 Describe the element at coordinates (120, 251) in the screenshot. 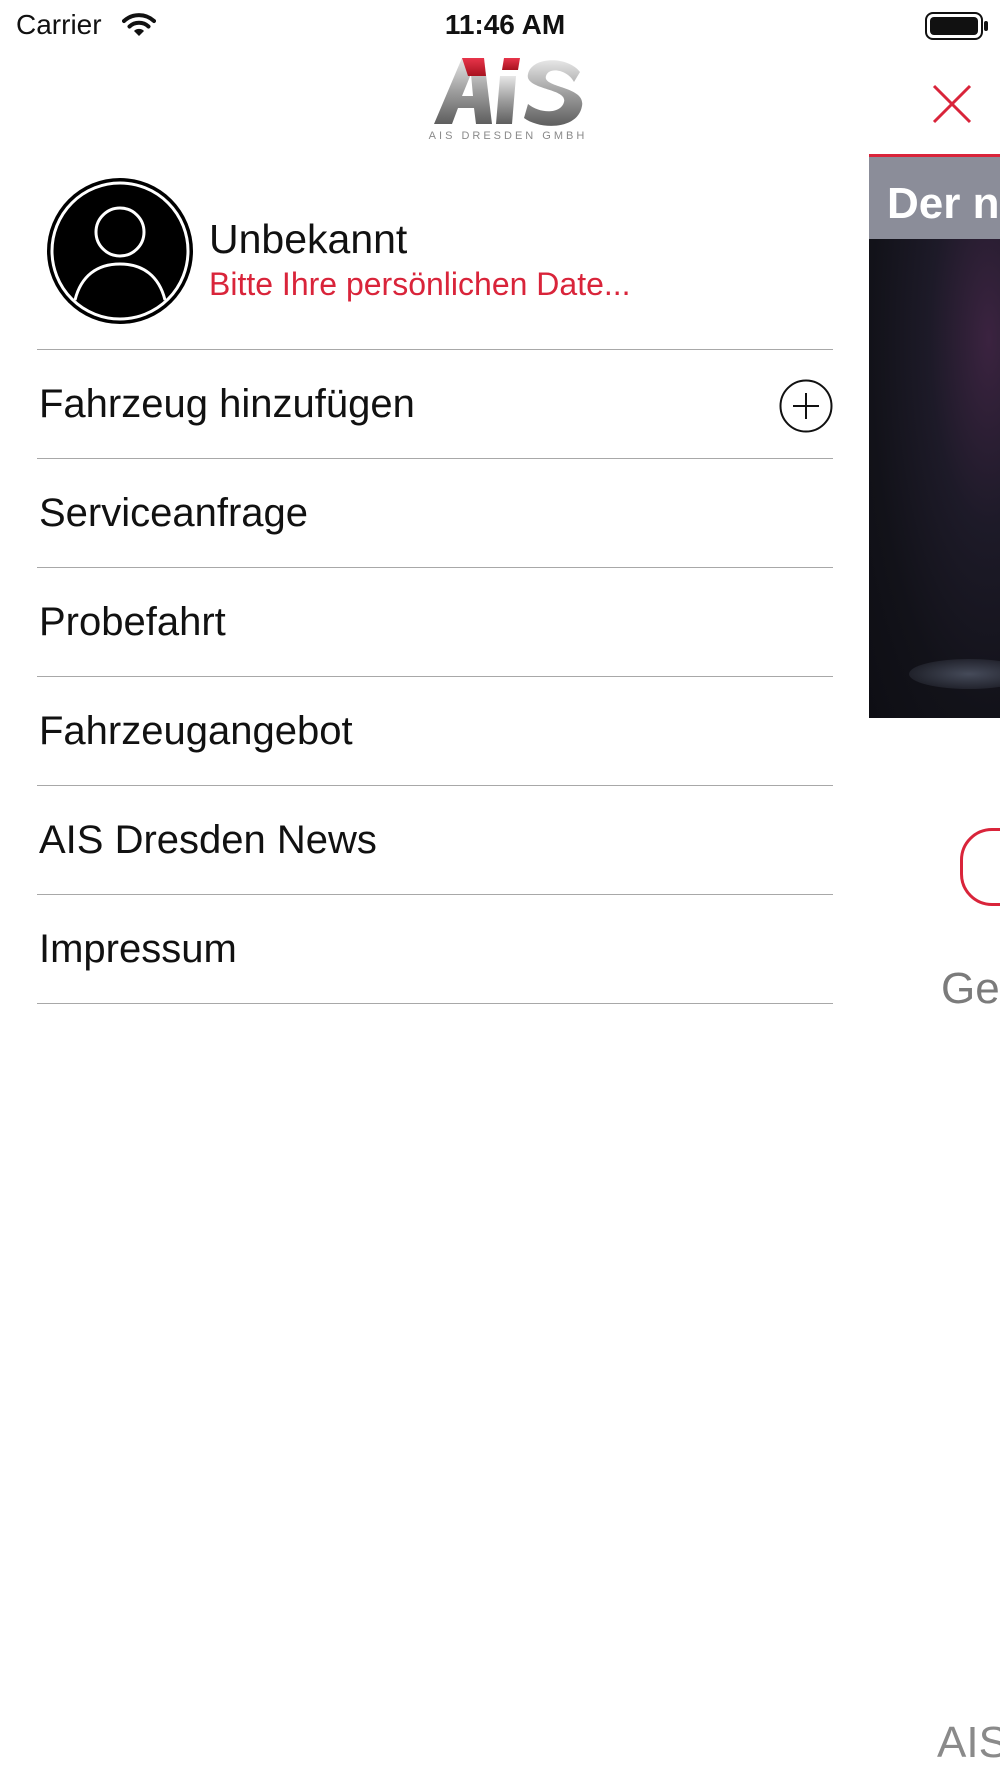

I see `avatar-icon` at that location.